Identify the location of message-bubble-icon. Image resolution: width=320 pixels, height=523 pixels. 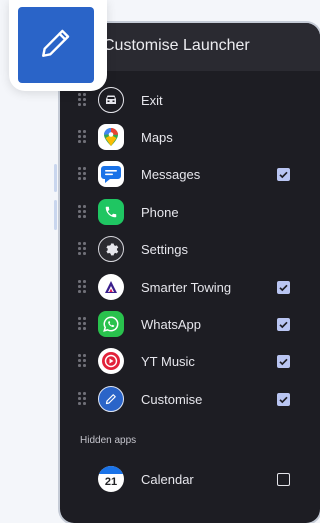
(111, 174).